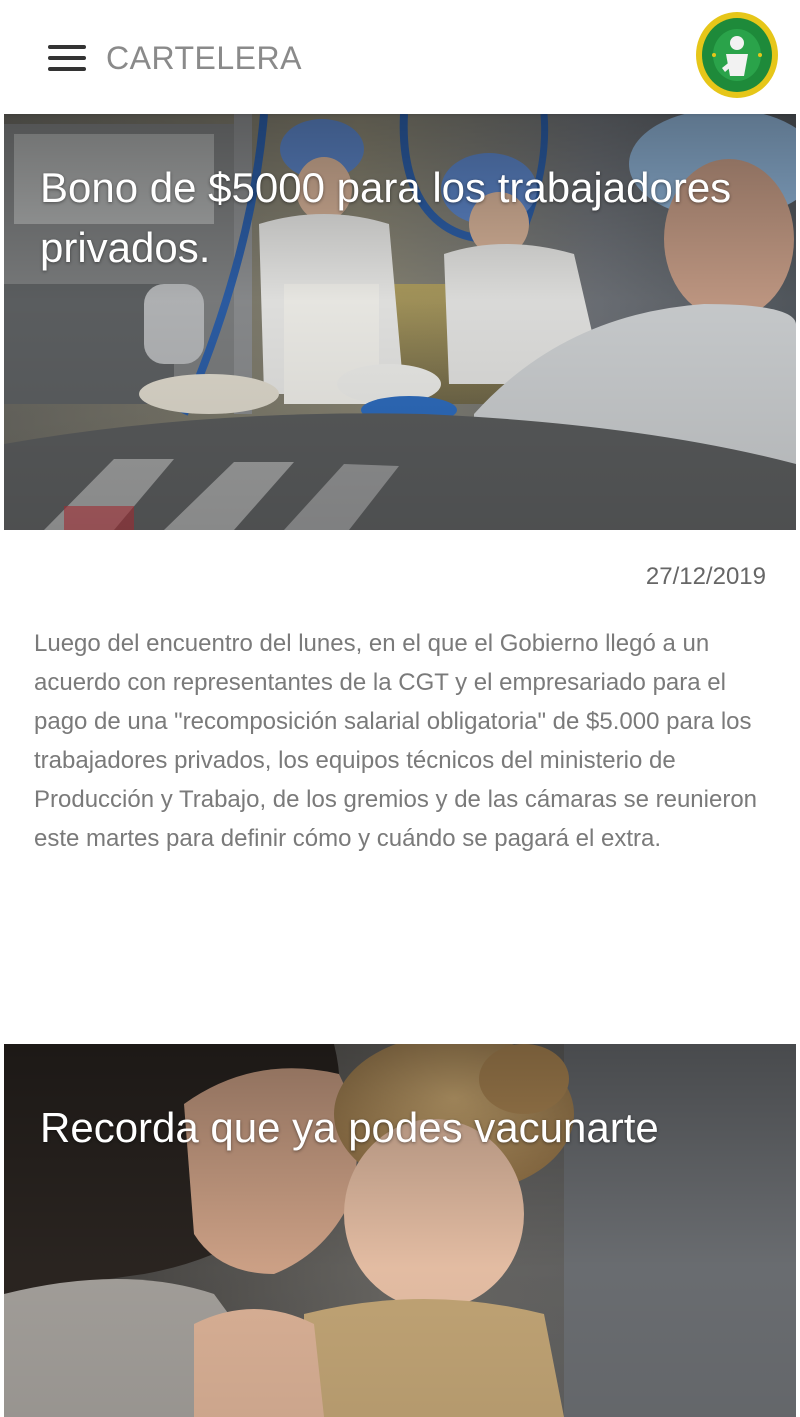  Describe the element at coordinates (737, 55) in the screenshot. I see `union-crest-logo` at that location.